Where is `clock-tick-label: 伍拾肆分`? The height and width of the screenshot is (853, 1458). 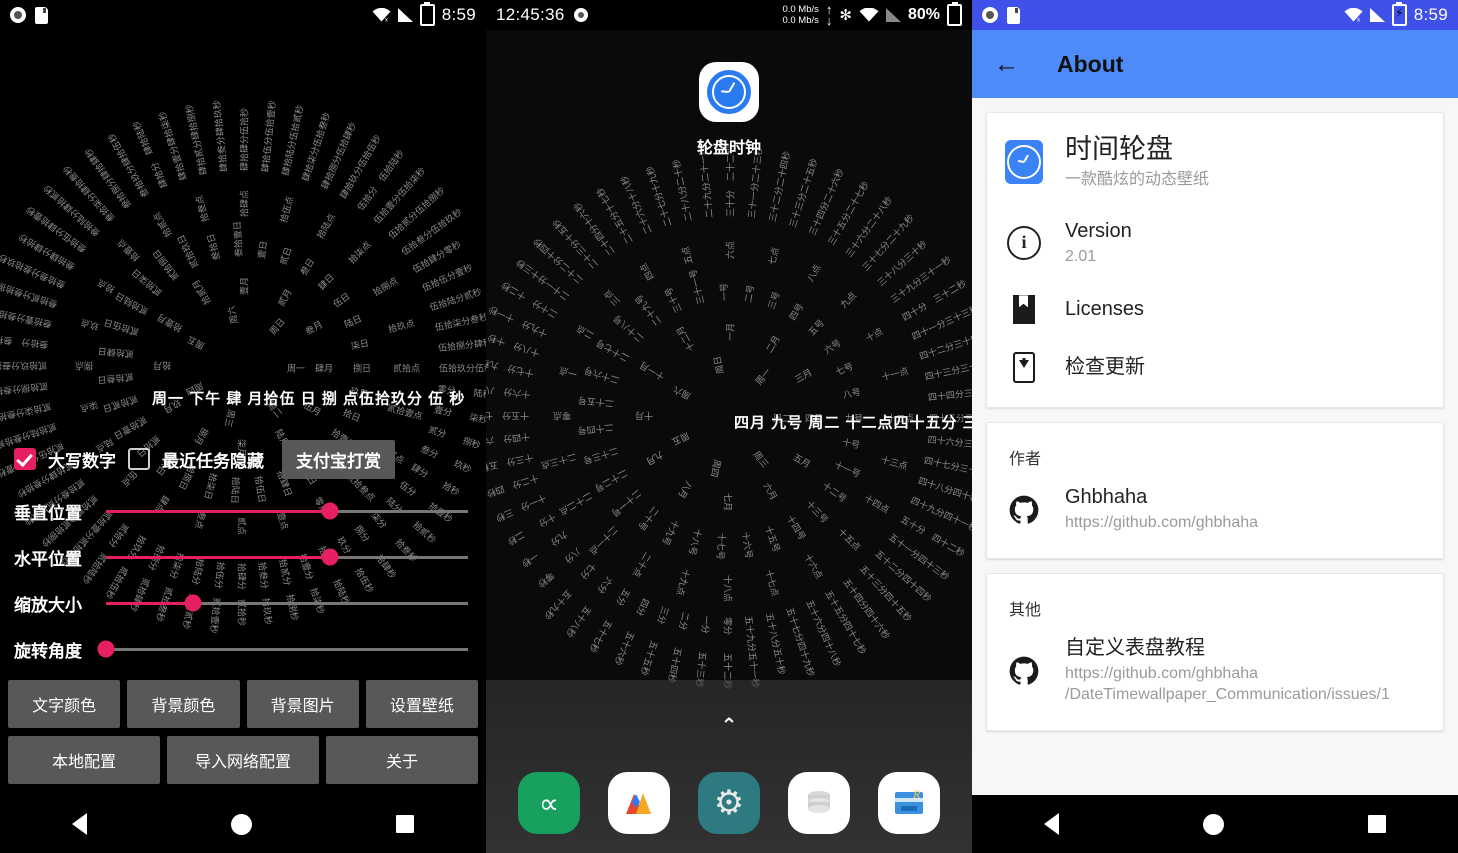 clock-tick-label: 伍拾肆分 is located at coordinates (429, 262).